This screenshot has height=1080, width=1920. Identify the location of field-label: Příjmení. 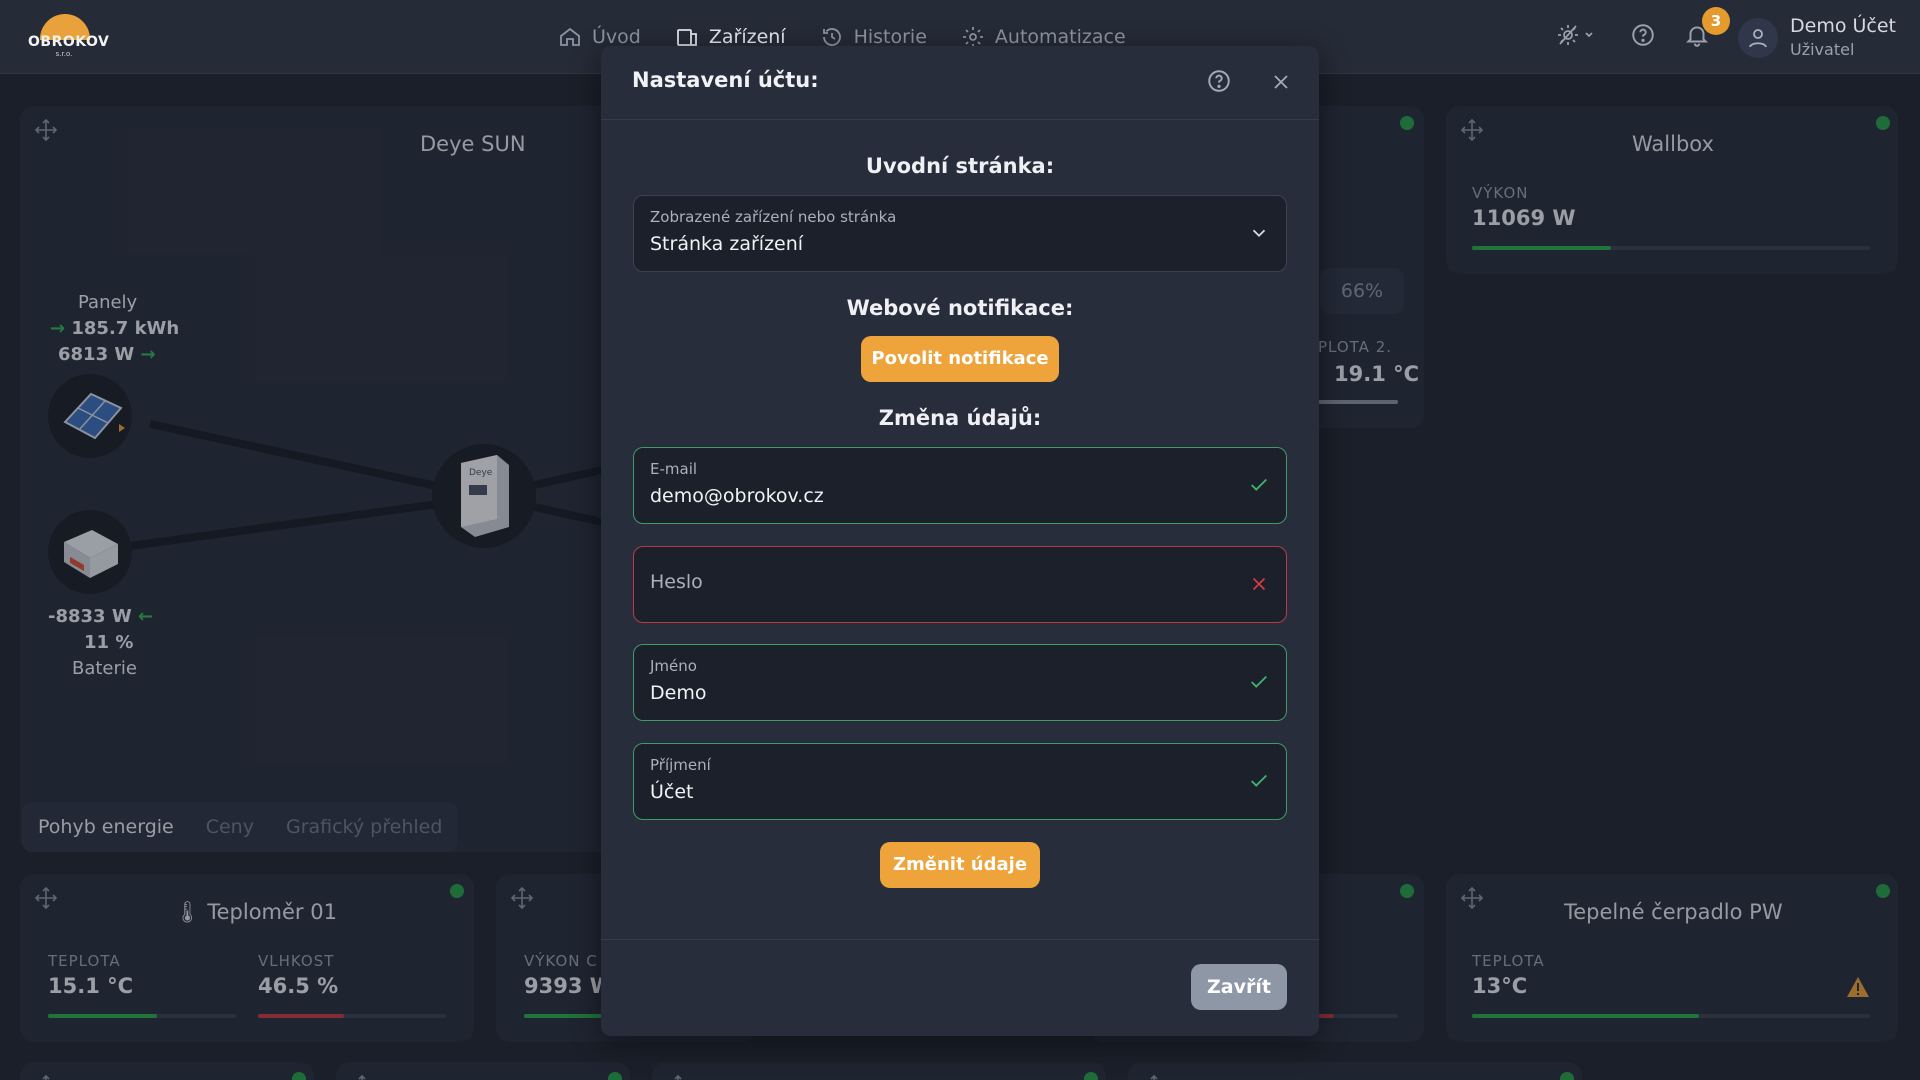
(680, 765).